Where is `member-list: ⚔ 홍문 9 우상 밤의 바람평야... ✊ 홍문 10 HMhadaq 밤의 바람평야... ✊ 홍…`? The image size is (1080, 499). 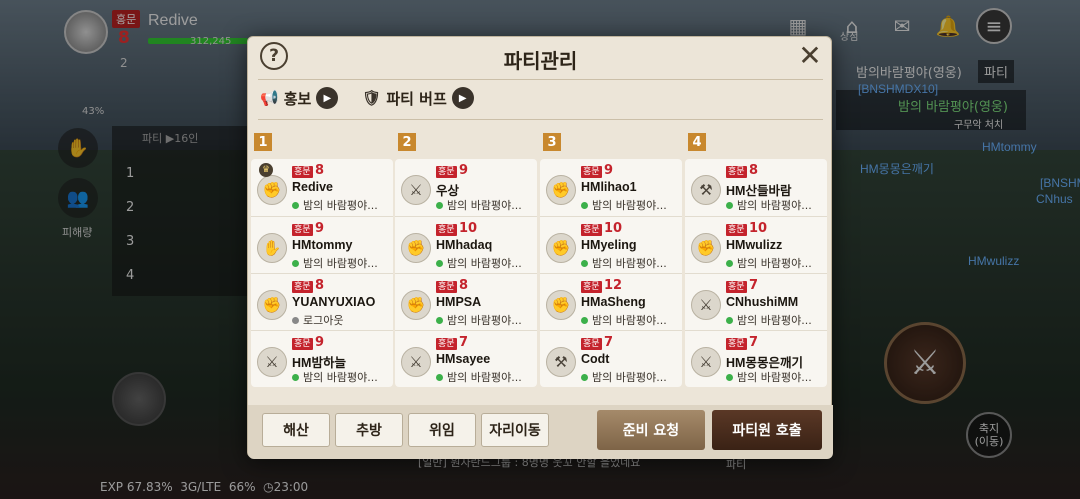 member-list: ⚔ 홍문 9 우상 밤의 바람평야... ✊ 홍문 10 HMhadaq 밤의 바람평야... ✊ 홍… is located at coordinates (466, 273).